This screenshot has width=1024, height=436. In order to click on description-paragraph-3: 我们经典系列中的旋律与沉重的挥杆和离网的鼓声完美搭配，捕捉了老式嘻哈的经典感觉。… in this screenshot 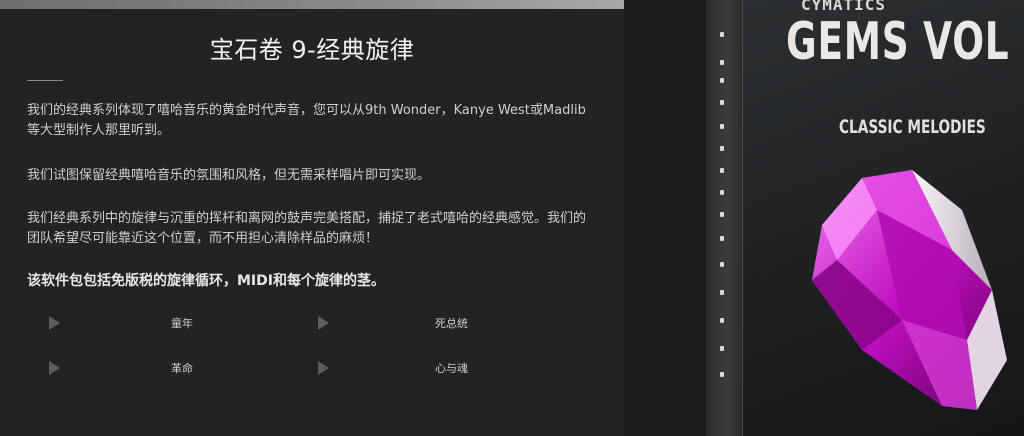, I will do `click(307, 228)`.